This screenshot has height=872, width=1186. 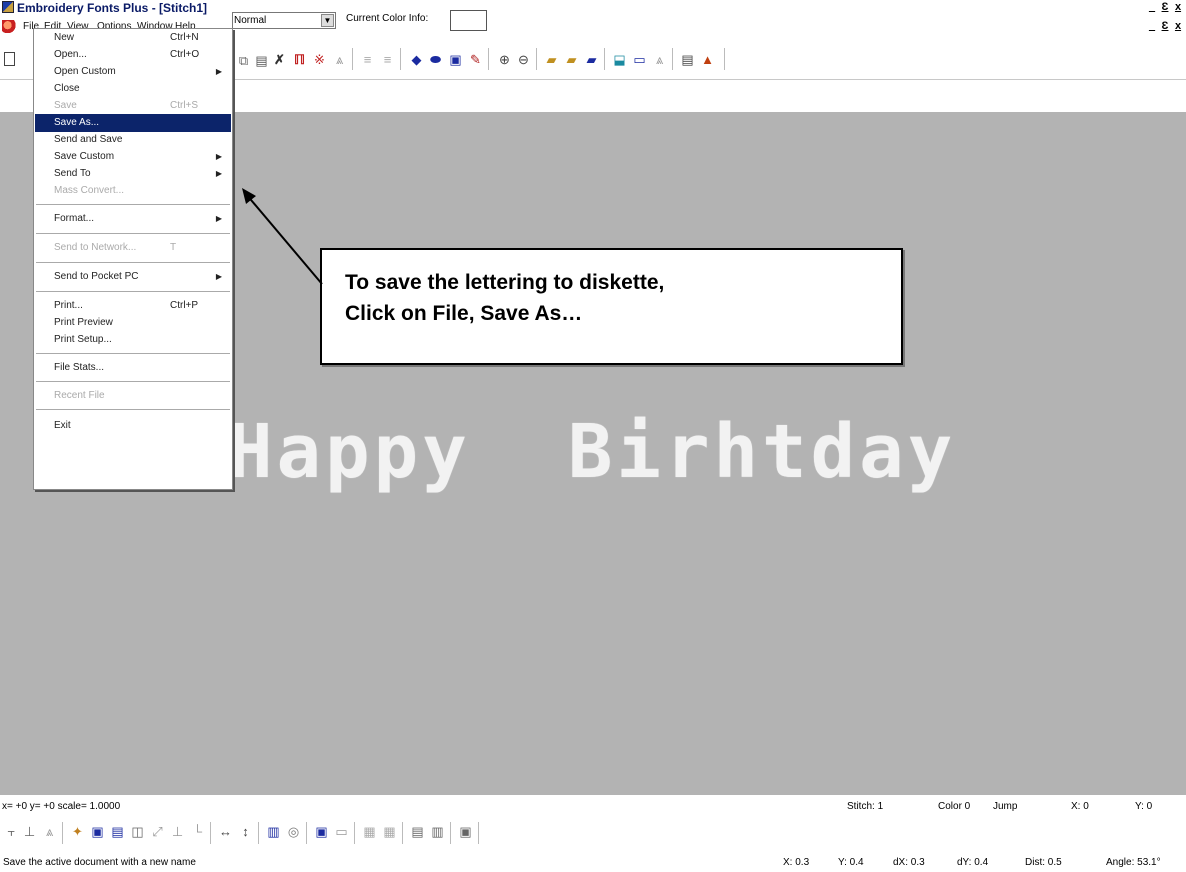 I want to click on close-button: x, so click(x=1178, y=8).